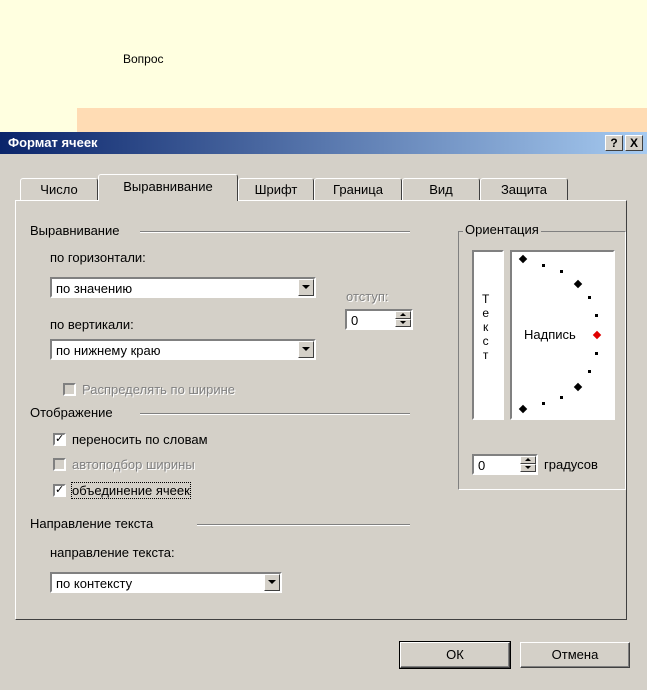 This screenshot has width=647, height=690. What do you see at coordinates (143, 59) in the screenshot?
I see `sheet-cell-text: Вопрос` at bounding box center [143, 59].